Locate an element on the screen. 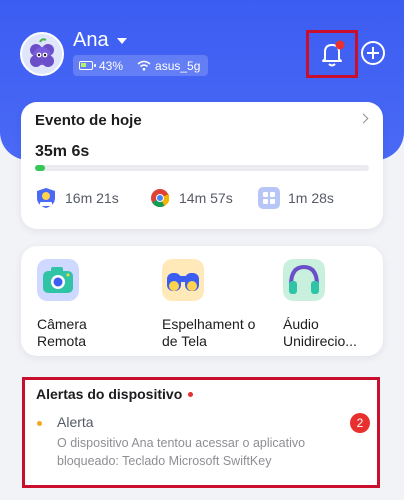 The width and height of the screenshot is (404, 500). feature-label: Espelhament o de Tela is located at coordinates (209, 332).